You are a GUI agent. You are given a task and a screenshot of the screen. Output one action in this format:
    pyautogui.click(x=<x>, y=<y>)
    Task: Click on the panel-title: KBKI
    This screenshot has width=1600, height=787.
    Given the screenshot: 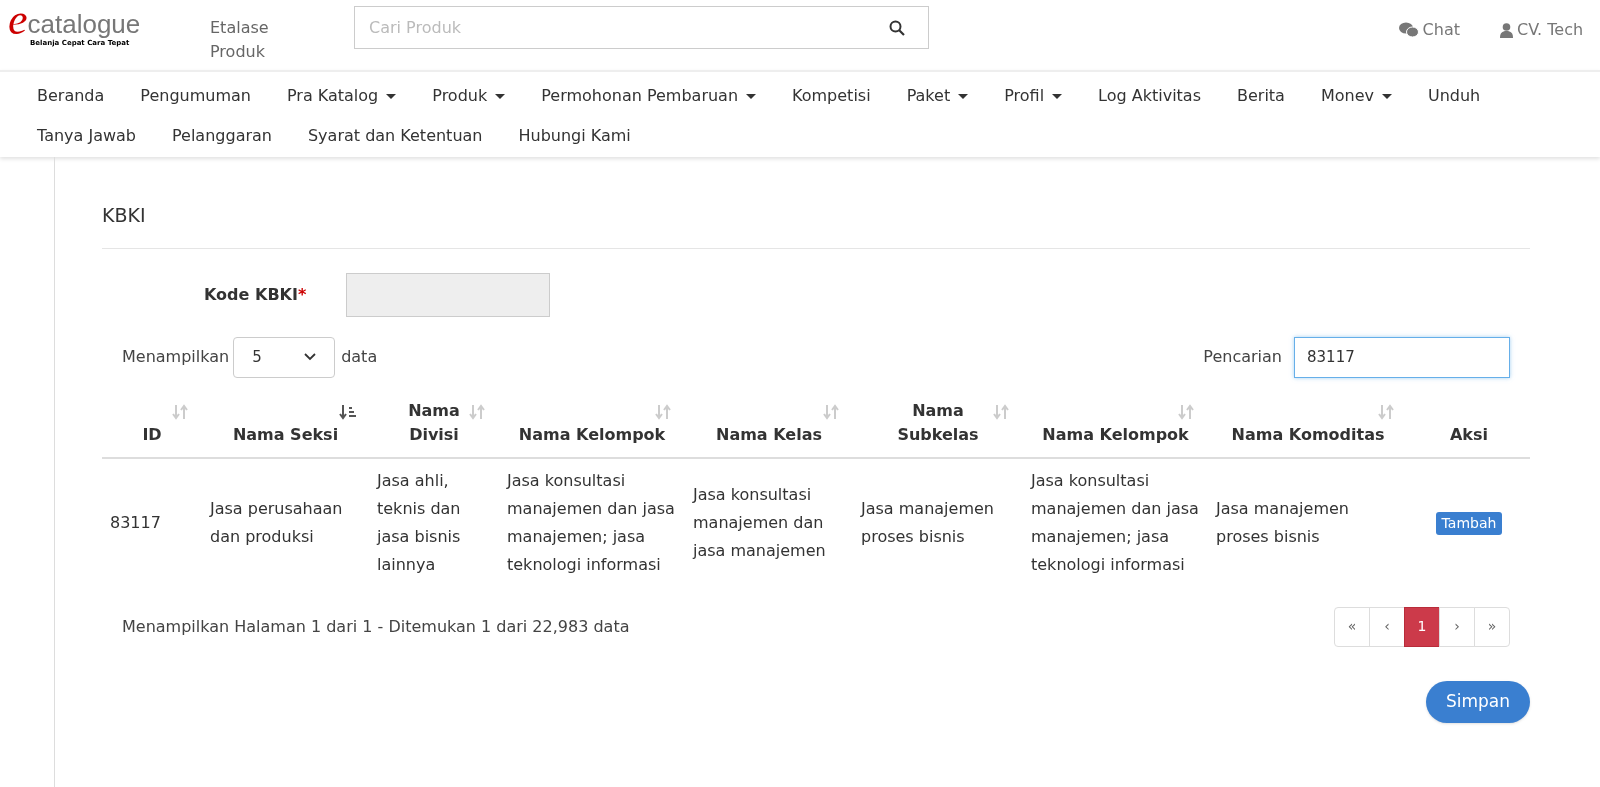 What is the action you would take?
    pyautogui.click(x=816, y=225)
    